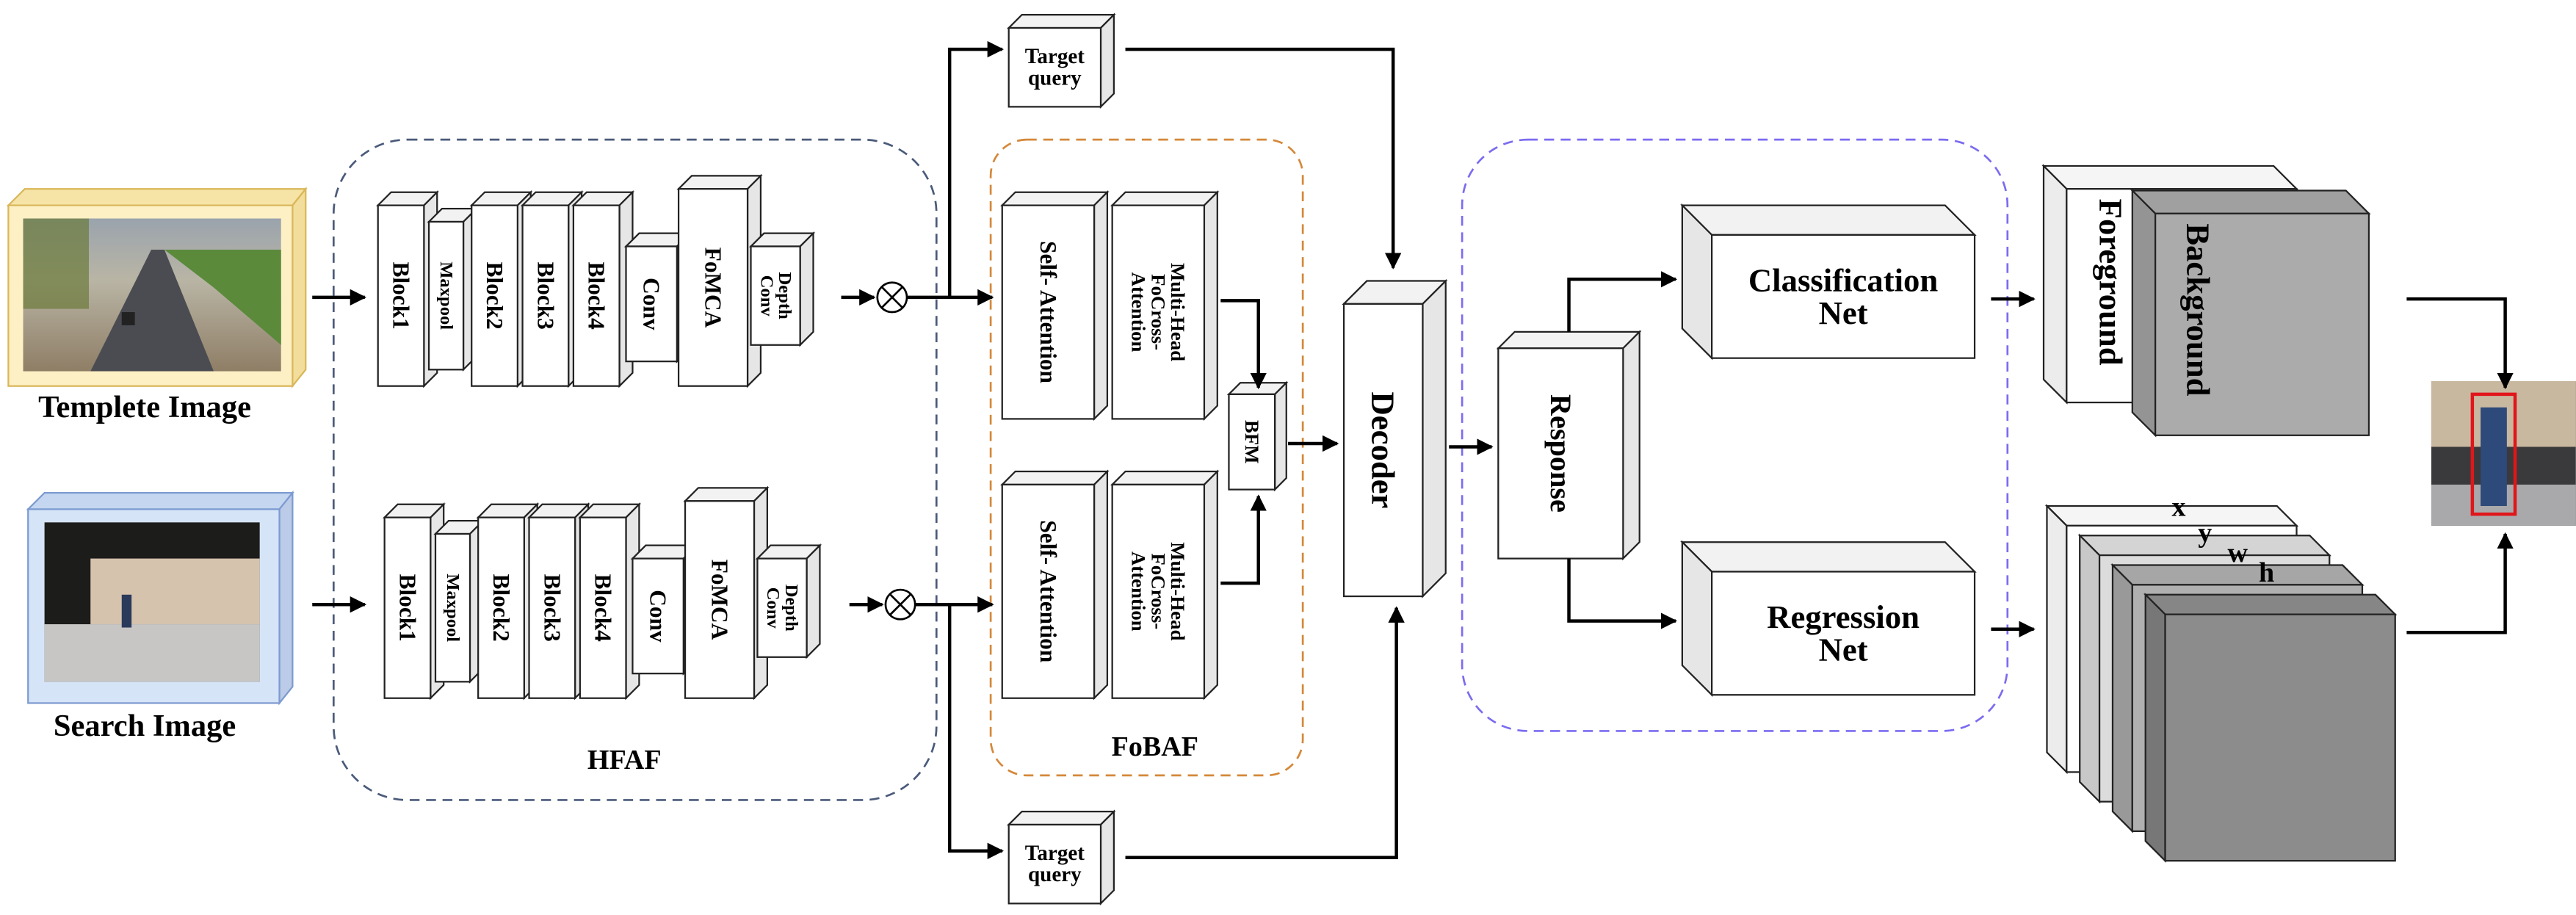  I want to click on hfaf-label: HFAF, so click(624, 760).